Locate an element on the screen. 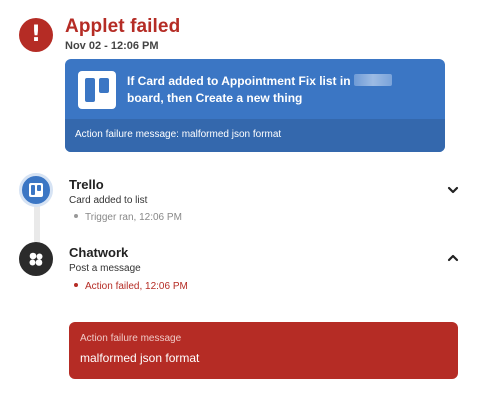 The width and height of the screenshot is (480, 409). action-failure-message: malformed json format is located at coordinates (140, 358).